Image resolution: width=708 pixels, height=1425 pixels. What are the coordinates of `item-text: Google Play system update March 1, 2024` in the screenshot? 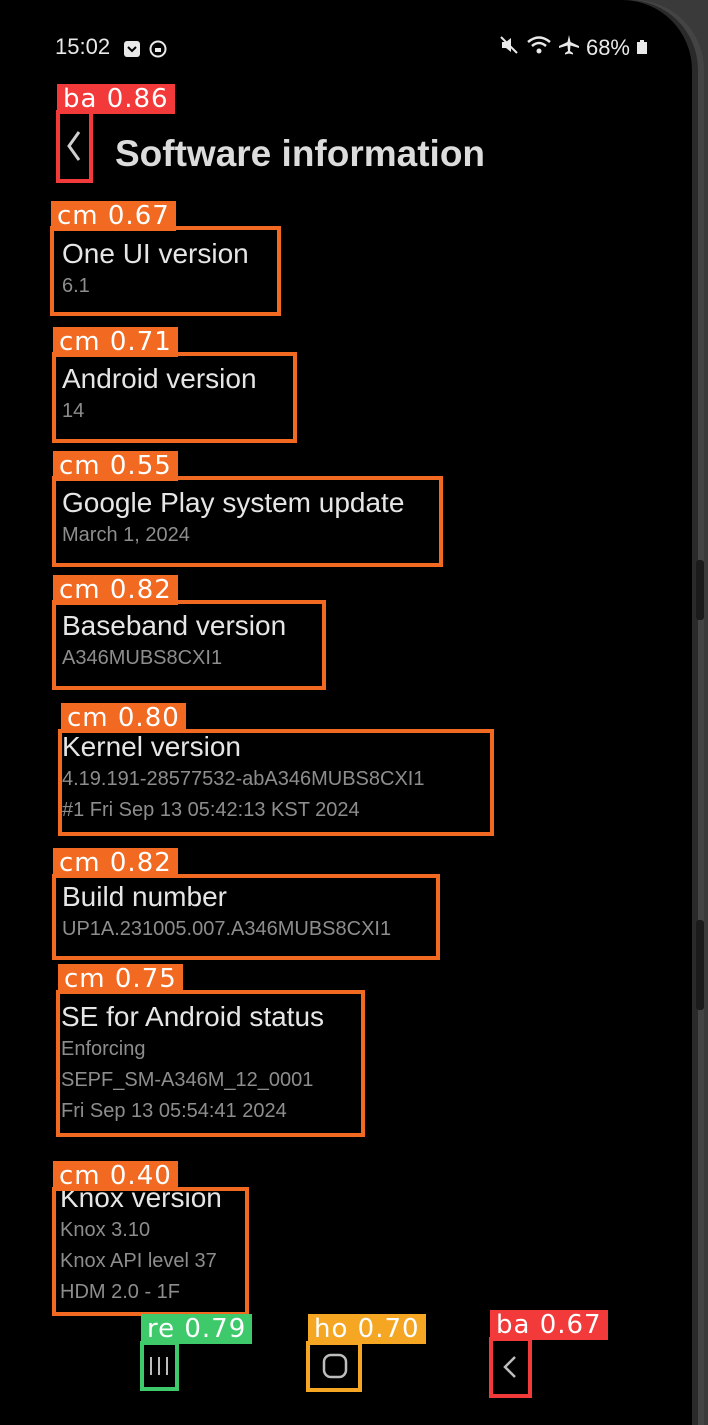 It's located at (233, 518).